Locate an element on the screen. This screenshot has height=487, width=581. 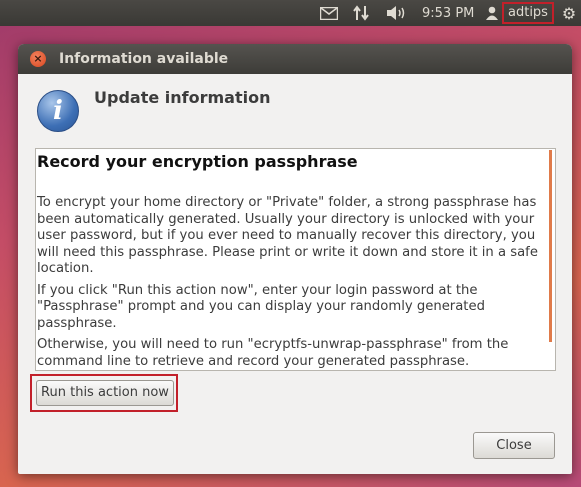
scroll-indicator is located at coordinates (550, 246).